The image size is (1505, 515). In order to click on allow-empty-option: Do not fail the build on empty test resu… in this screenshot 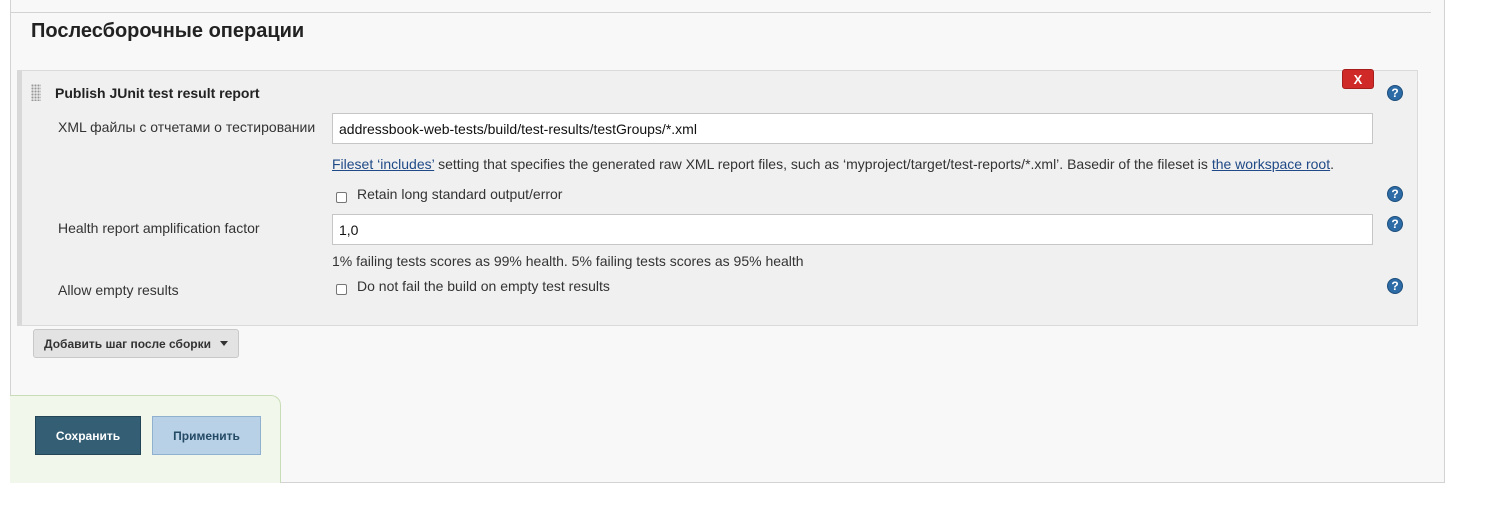, I will do `click(473, 285)`.